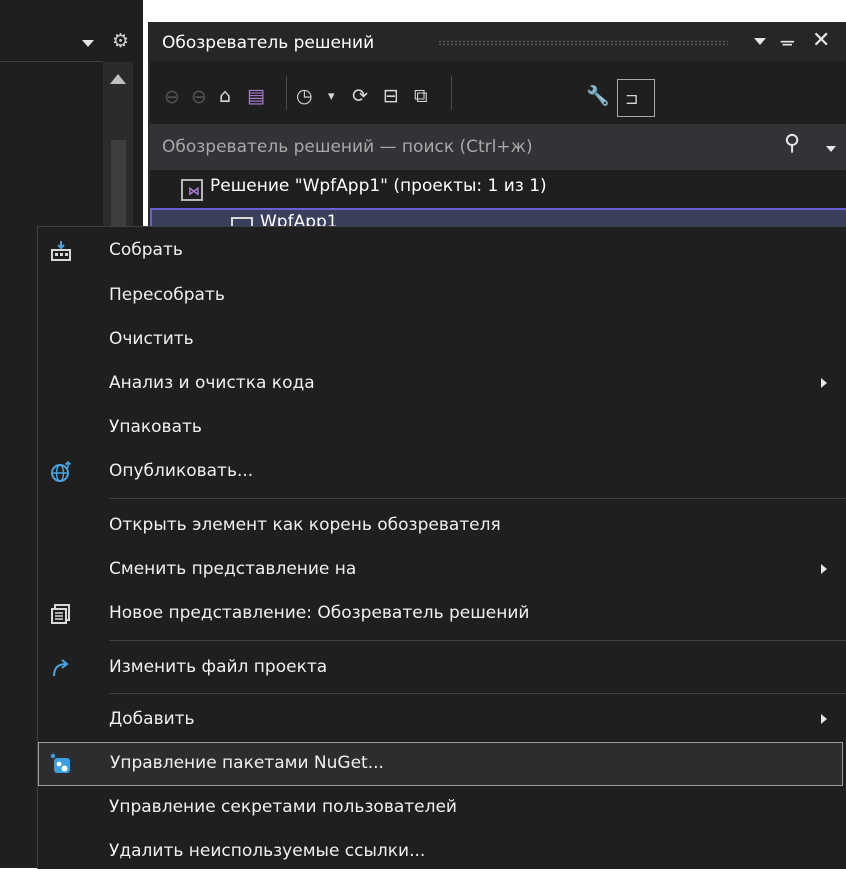 Image resolution: width=846 pixels, height=874 pixels. Describe the element at coordinates (194, 191) in the screenshot. I see `visual-studio-icon: ⋈` at that location.